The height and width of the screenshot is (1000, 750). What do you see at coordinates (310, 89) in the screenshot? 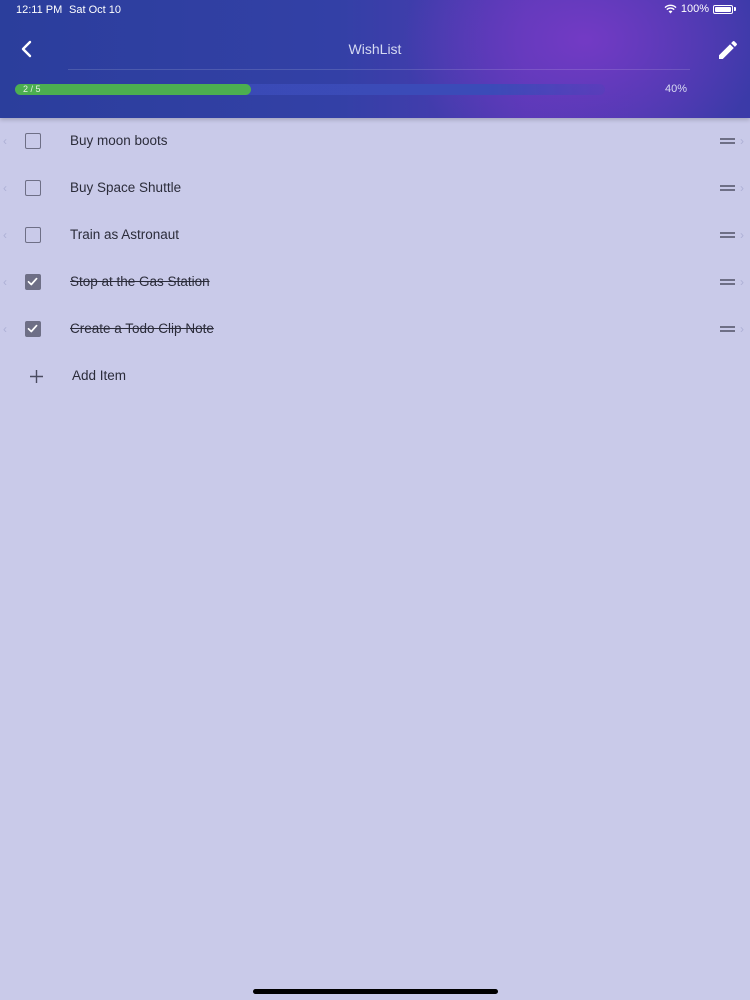
I see `progress-bar: 2 / 5` at bounding box center [310, 89].